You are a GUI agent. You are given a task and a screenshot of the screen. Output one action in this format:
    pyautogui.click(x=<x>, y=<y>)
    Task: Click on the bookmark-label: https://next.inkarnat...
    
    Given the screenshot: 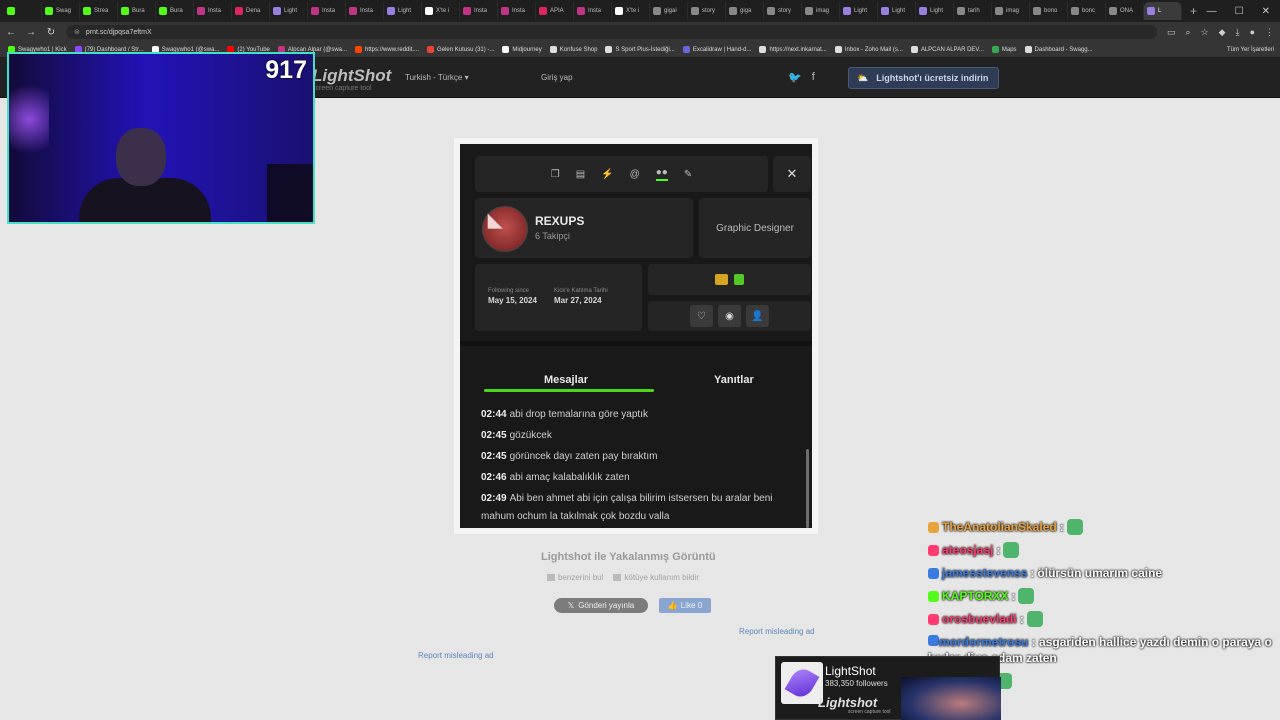 What is the action you would take?
    pyautogui.click(x=798, y=49)
    